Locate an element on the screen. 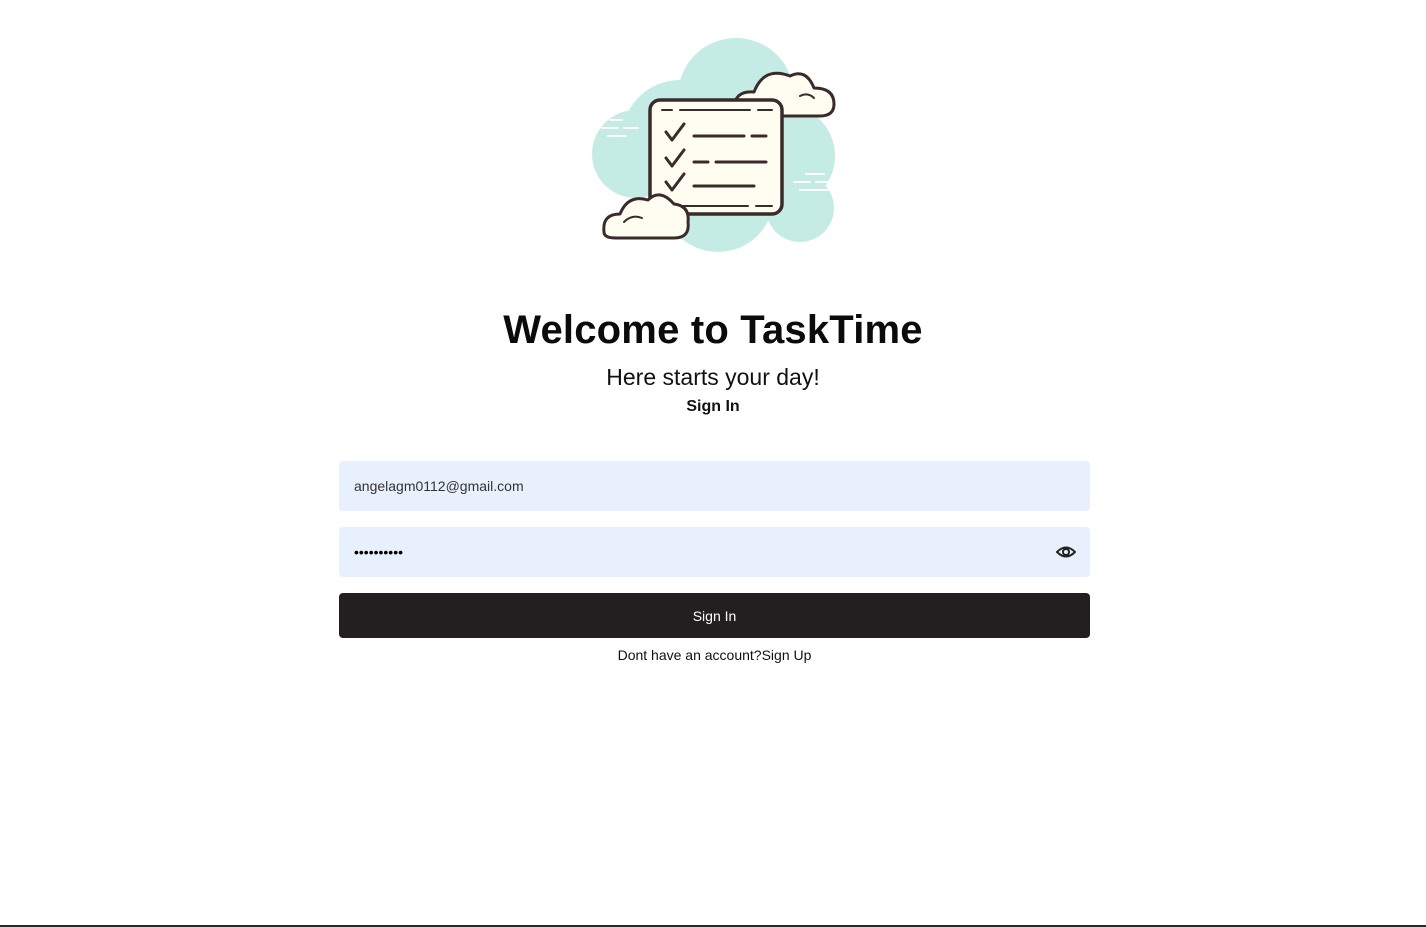  page-title: Welcome to TaskTime is located at coordinates (713, 330).